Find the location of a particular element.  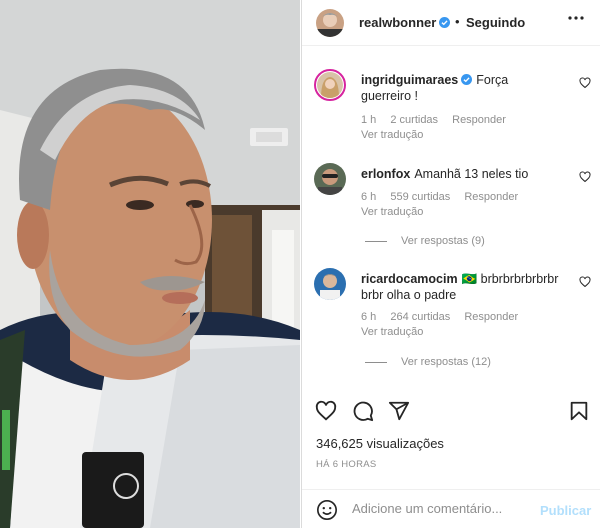

comment-meta: 6 h 264 curtidas Responder is located at coordinates (445, 317).